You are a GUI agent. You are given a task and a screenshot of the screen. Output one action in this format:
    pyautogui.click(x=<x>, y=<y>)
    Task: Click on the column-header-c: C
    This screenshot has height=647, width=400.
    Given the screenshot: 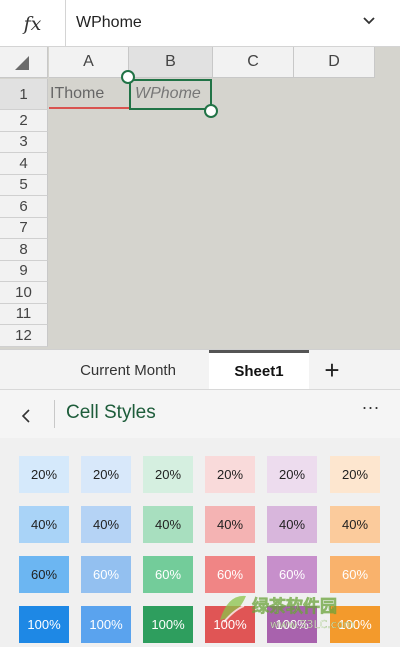 What is the action you would take?
    pyautogui.click(x=253, y=62)
    